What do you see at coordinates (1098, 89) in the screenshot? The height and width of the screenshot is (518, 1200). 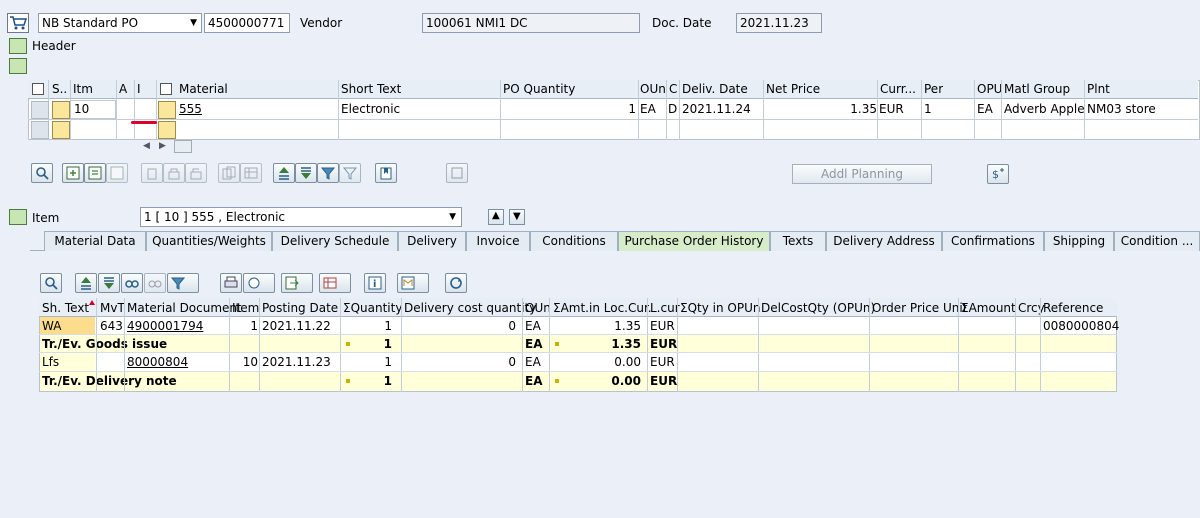 I see `col-plnt: Plnt` at bounding box center [1098, 89].